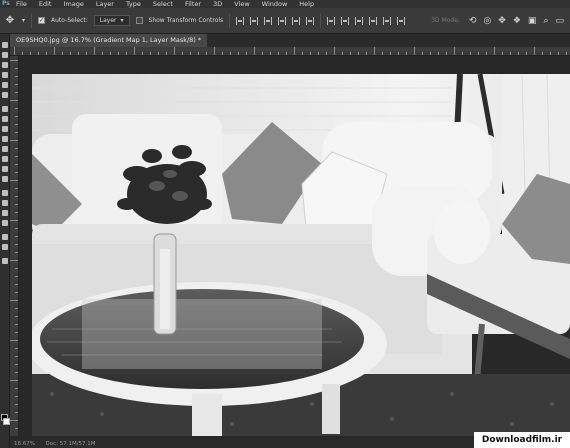  I want to click on type-tool-icon, so click(5, 203).